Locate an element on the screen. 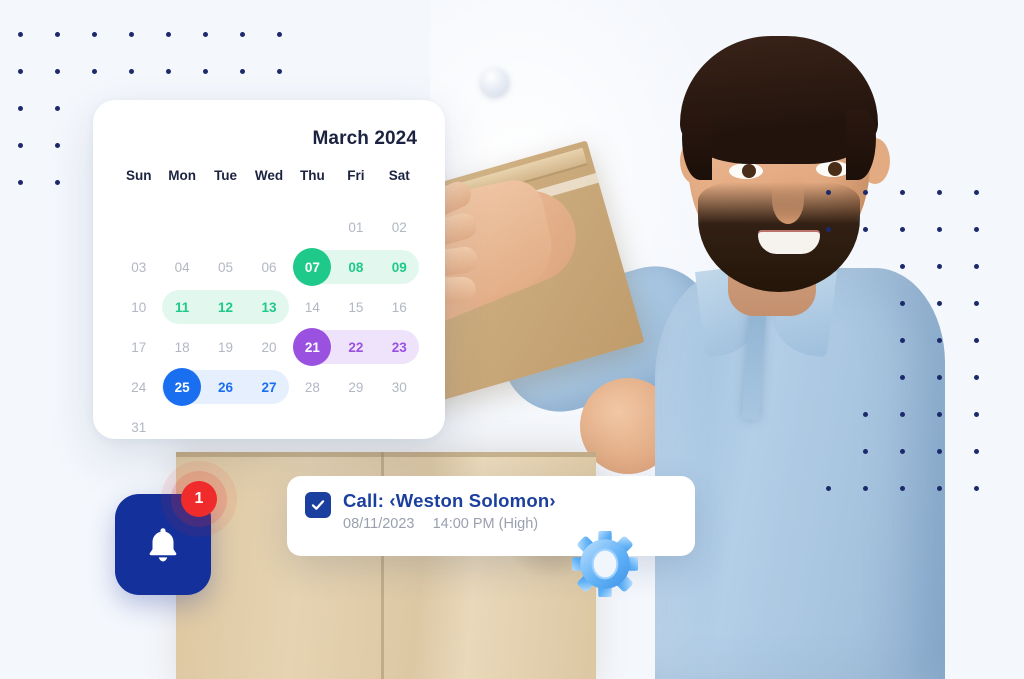 This screenshot has width=1024, height=679. calendar-day-20: 20 is located at coordinates (268, 347).